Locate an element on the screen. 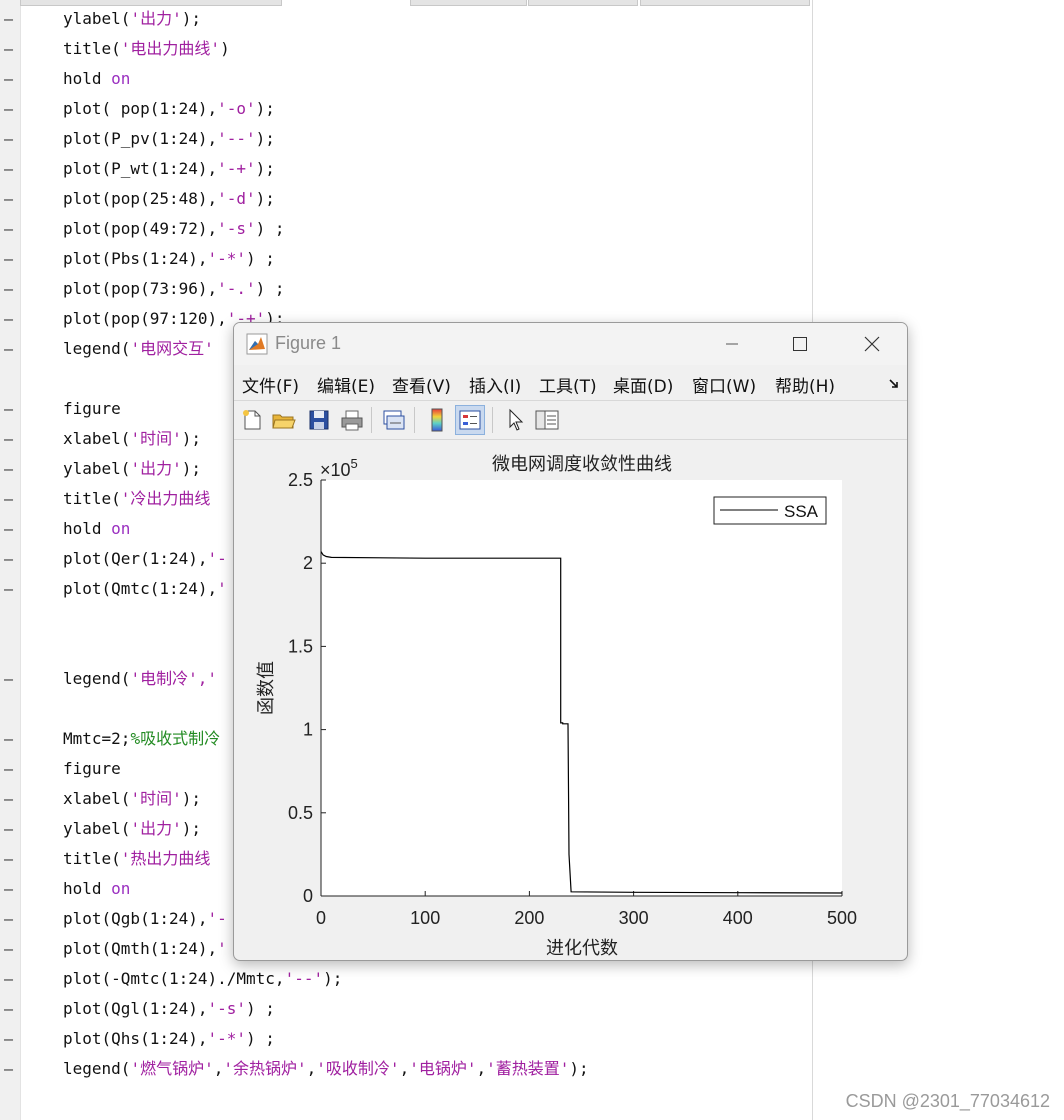 The height and width of the screenshot is (1120, 1064). code-line: — plot(P_wt(1:24),'-+'); is located at coordinates (406, 169).